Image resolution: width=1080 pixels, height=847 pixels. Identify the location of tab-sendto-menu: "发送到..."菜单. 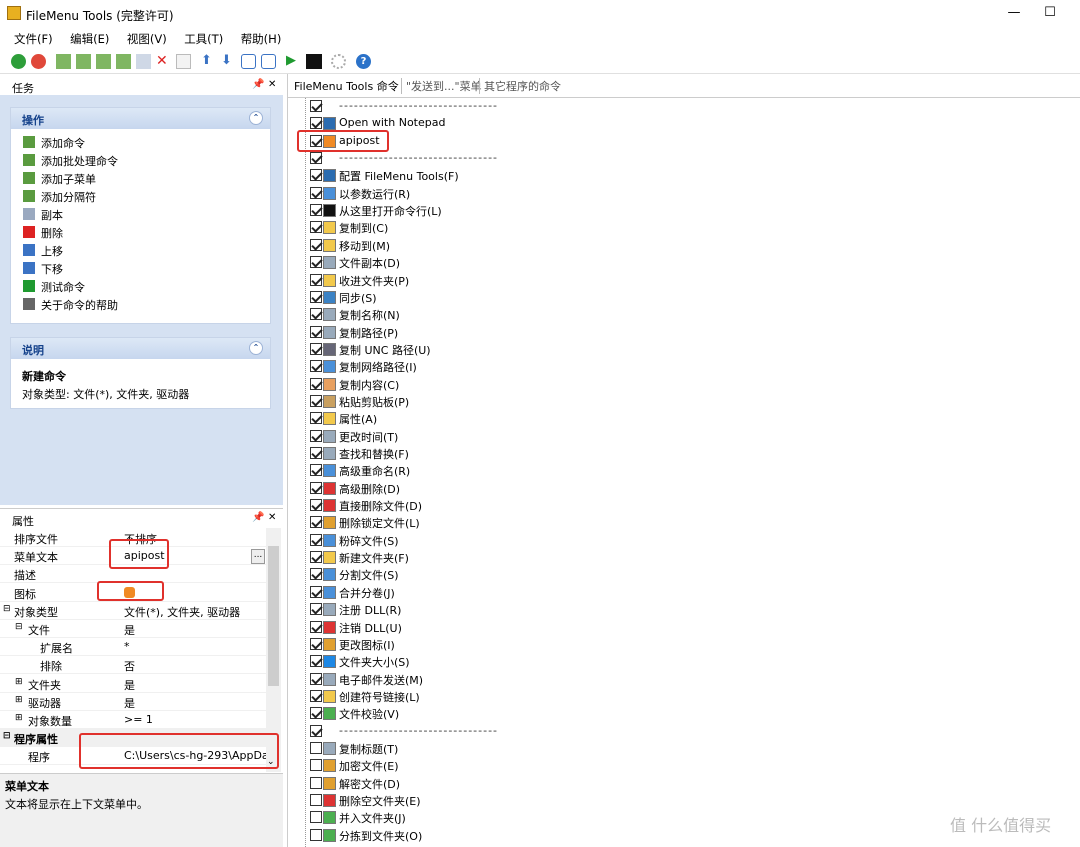
(441, 86).